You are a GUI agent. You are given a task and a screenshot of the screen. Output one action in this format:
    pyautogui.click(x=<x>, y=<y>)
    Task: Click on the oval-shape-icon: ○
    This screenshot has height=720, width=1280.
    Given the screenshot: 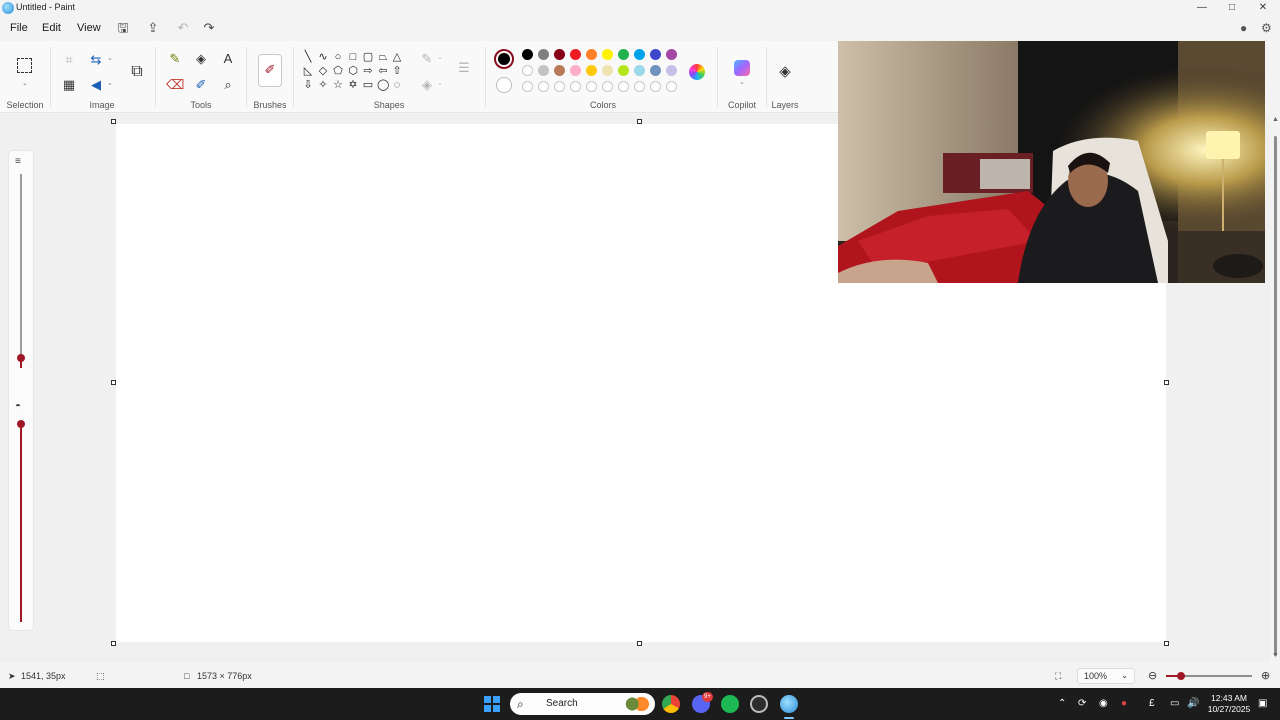 What is the action you would take?
    pyautogui.click(x=338, y=57)
    